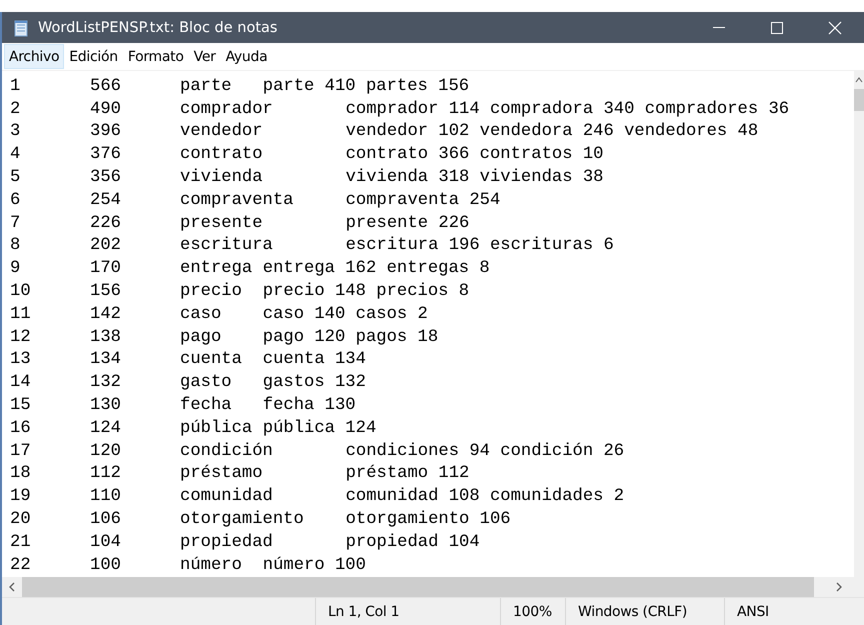 This screenshot has height=625, width=864. I want to click on line-text: gastos 132, so click(314, 382).